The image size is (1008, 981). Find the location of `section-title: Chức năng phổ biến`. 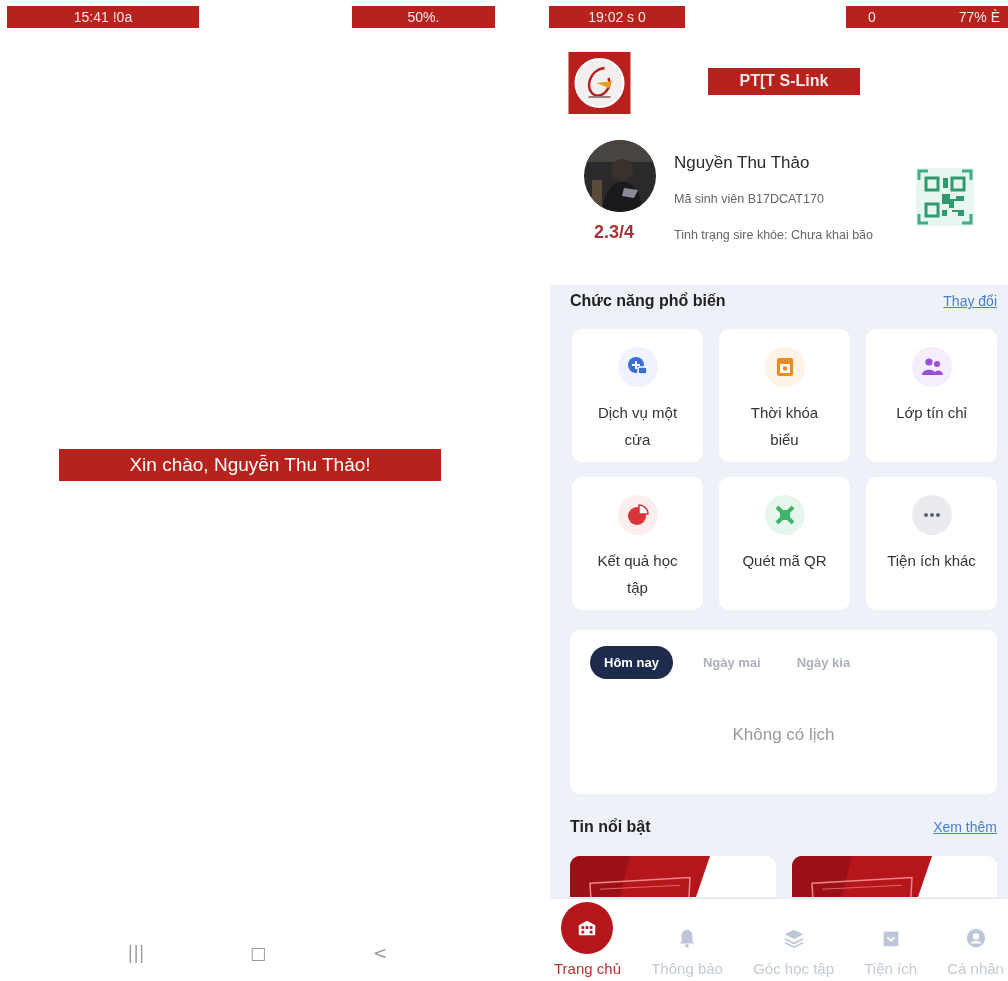

section-title: Chức năng phổ biến is located at coordinates (648, 301).